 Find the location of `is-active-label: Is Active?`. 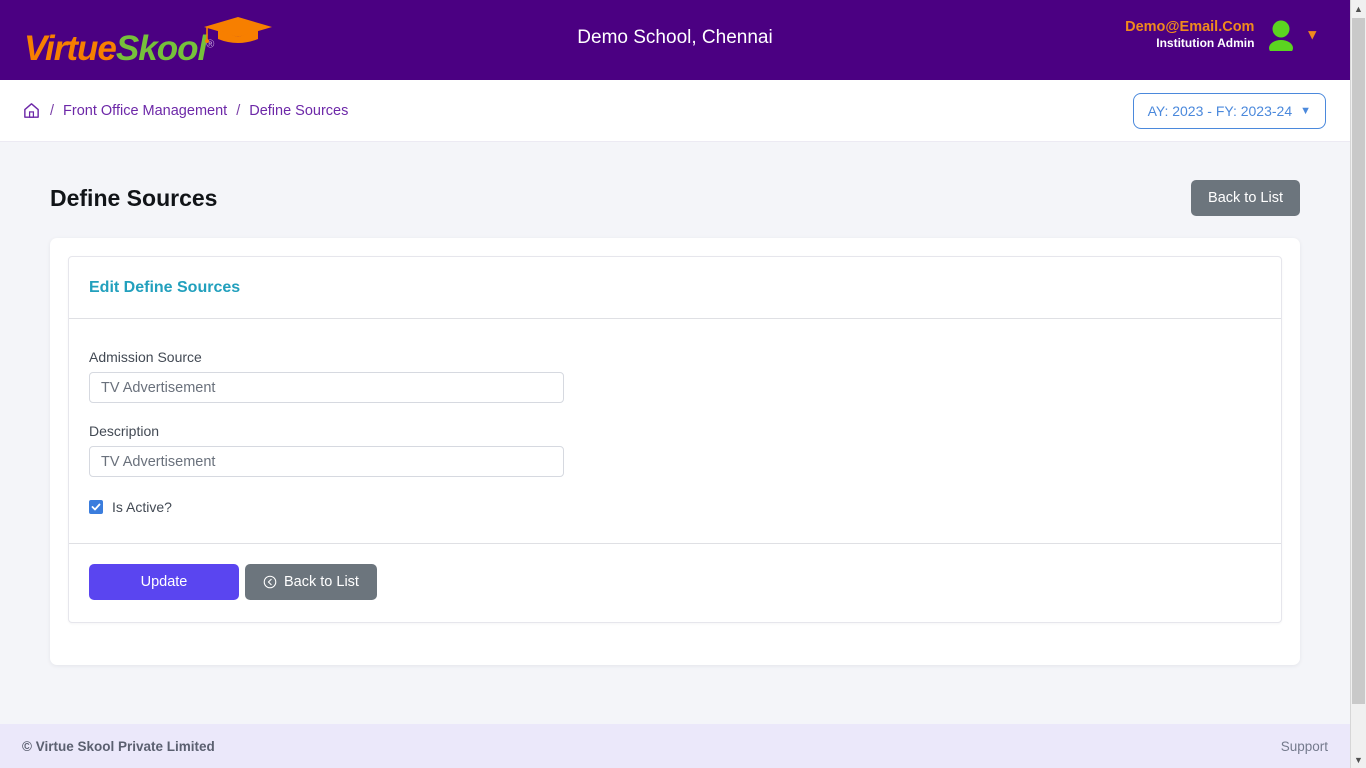

is-active-label: Is Active? is located at coordinates (142, 507).